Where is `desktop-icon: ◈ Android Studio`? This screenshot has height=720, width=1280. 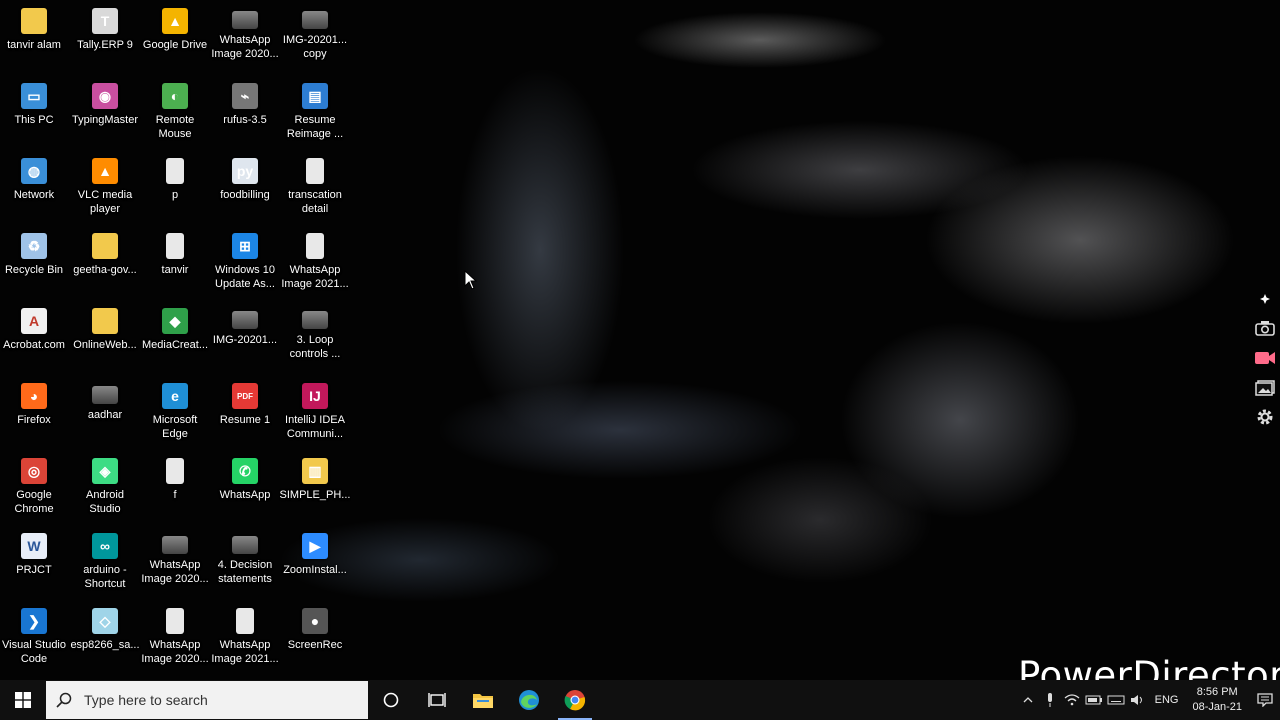
desktop-icon: ◈ Android Studio is located at coordinates (105, 484).